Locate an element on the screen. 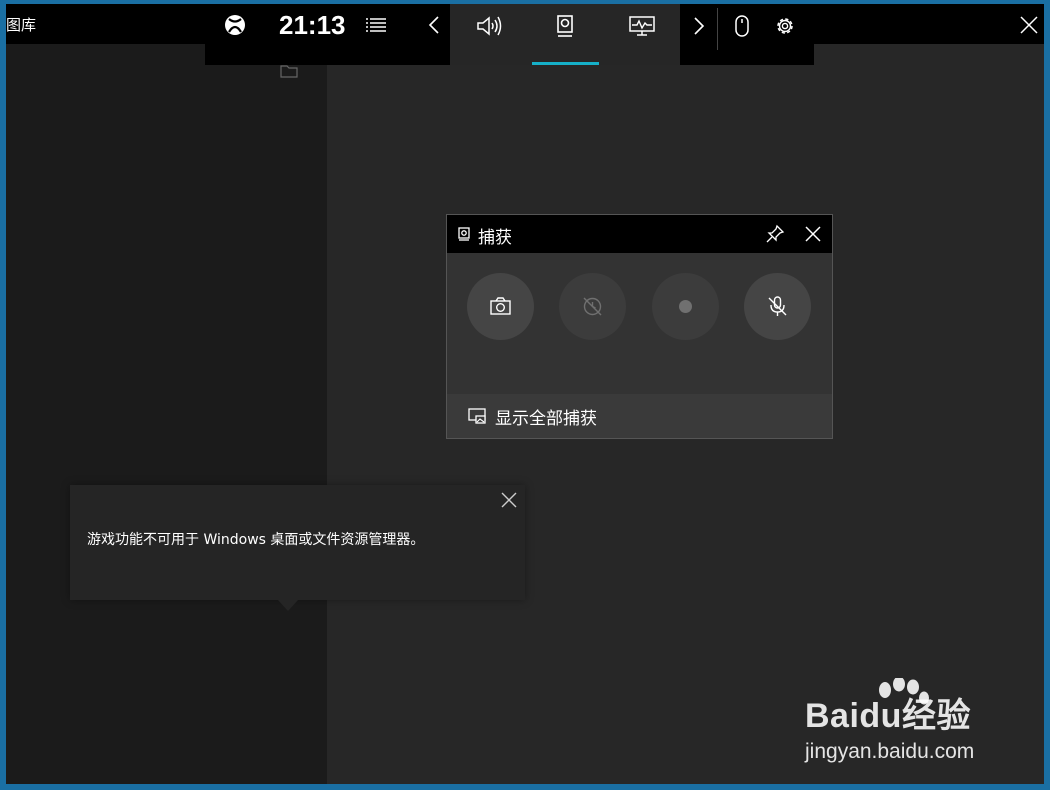 This screenshot has width=1050, height=790. capture-widget-header: 捕获 is located at coordinates (639, 234).